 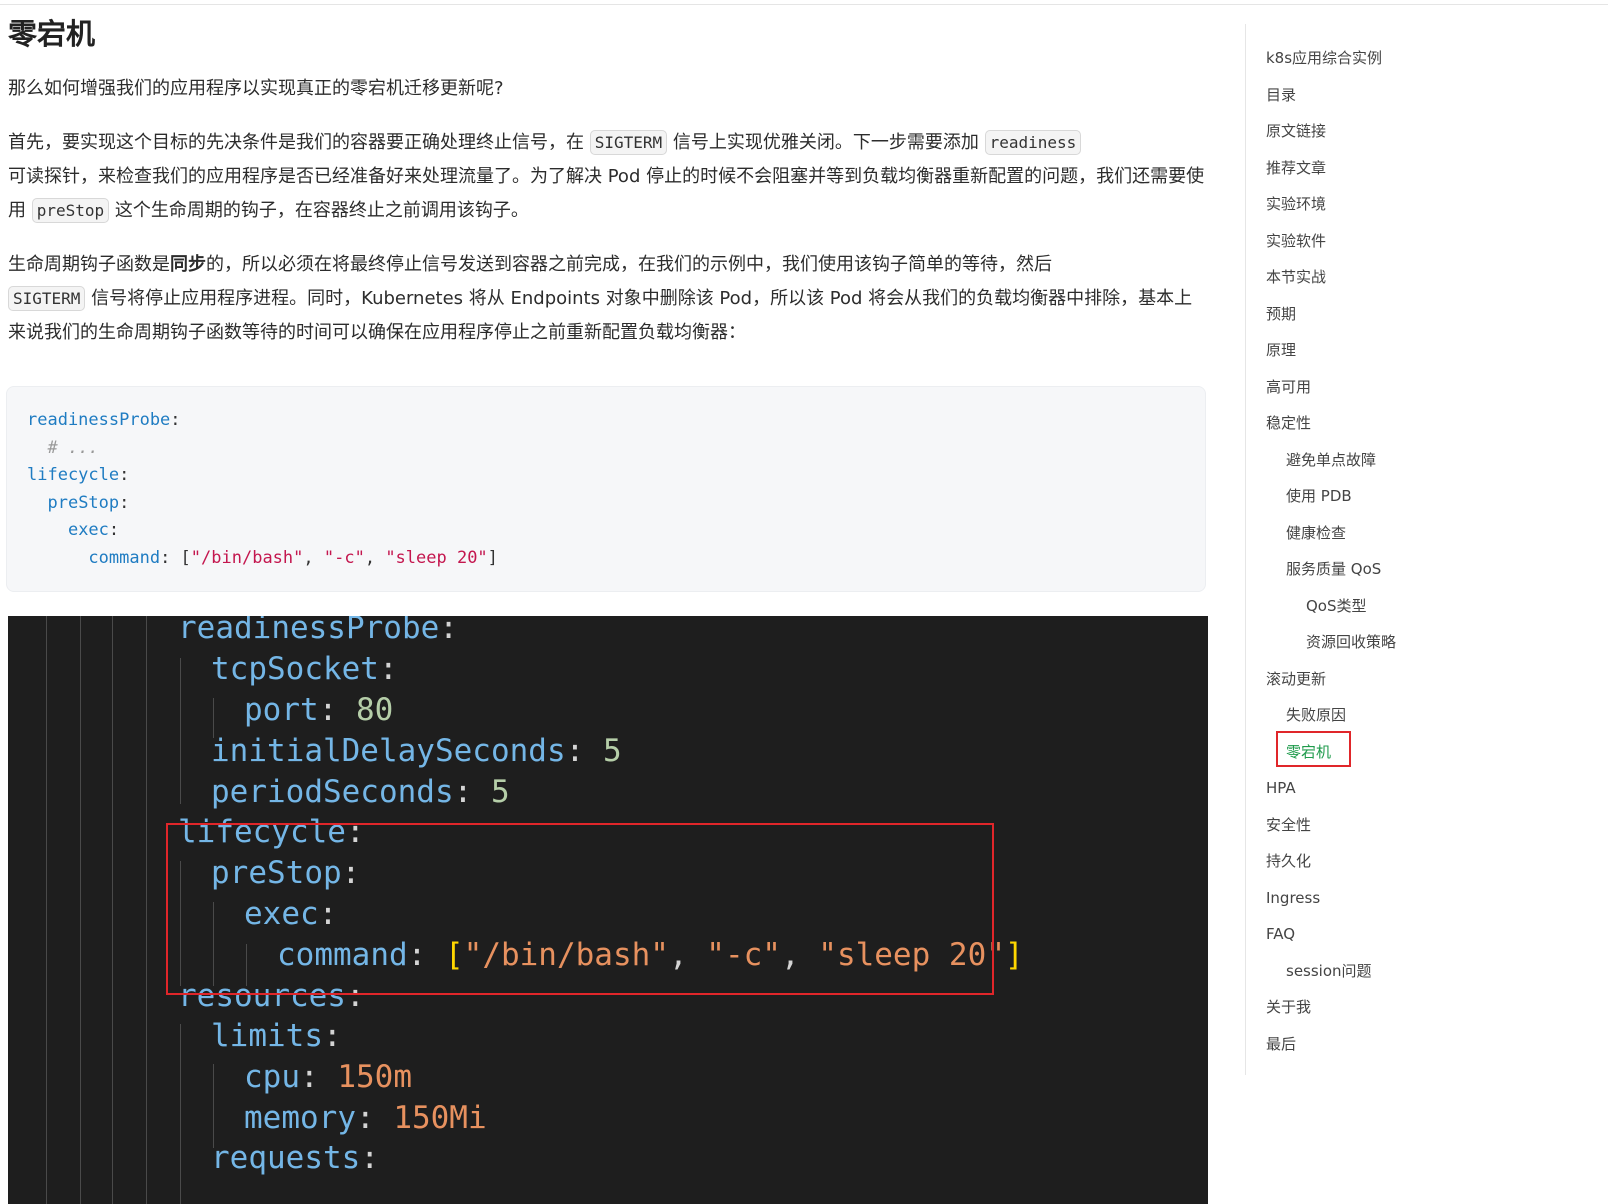 I want to click on toc-item: 稳定性, so click(x=1288, y=423).